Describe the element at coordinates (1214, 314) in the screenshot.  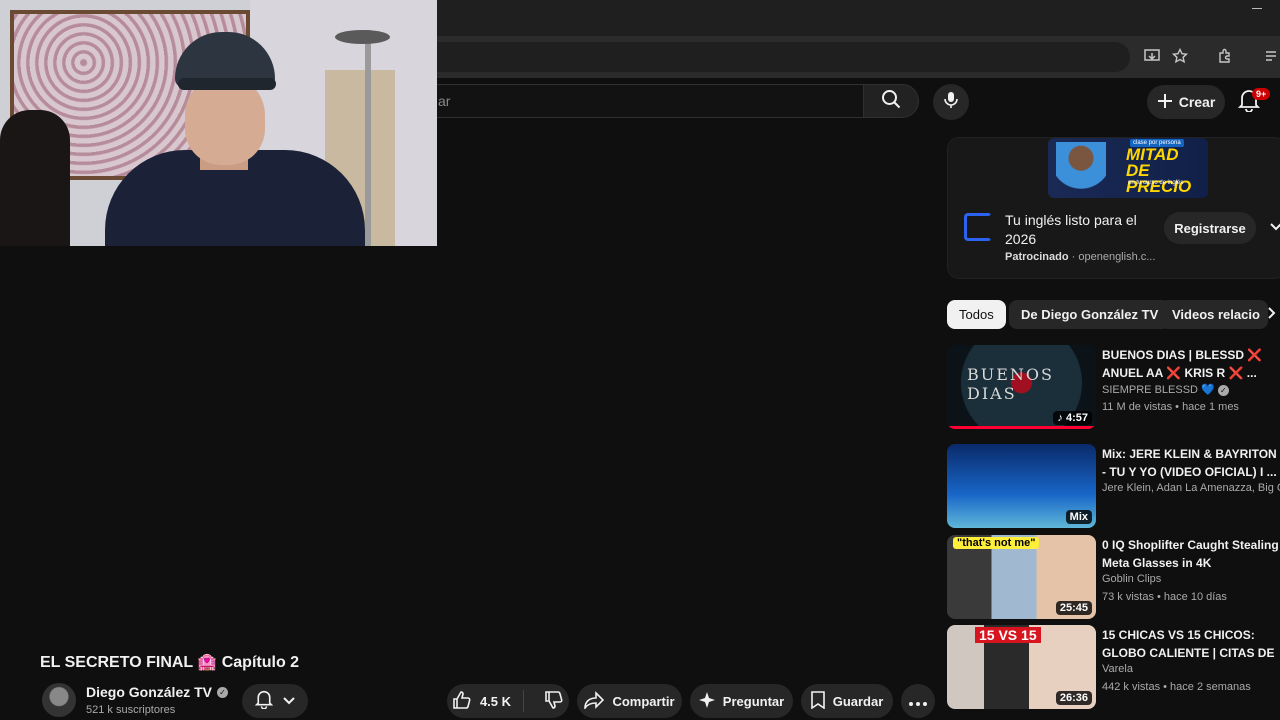
I see `chip-related: Videos relacio` at that location.